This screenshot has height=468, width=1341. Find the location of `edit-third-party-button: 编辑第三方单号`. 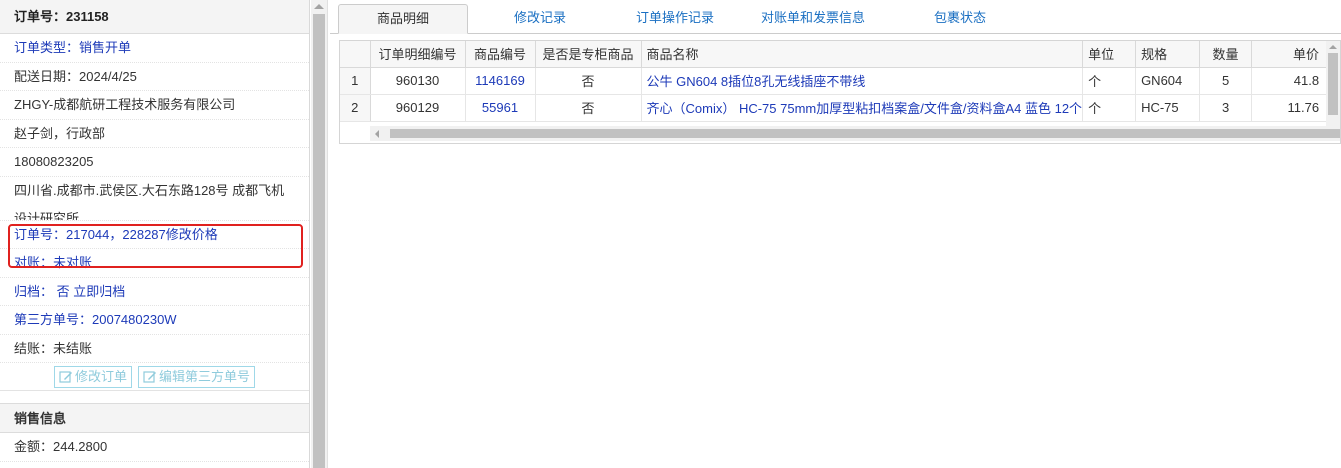

edit-third-party-button: 编辑第三方单号 is located at coordinates (197, 376).